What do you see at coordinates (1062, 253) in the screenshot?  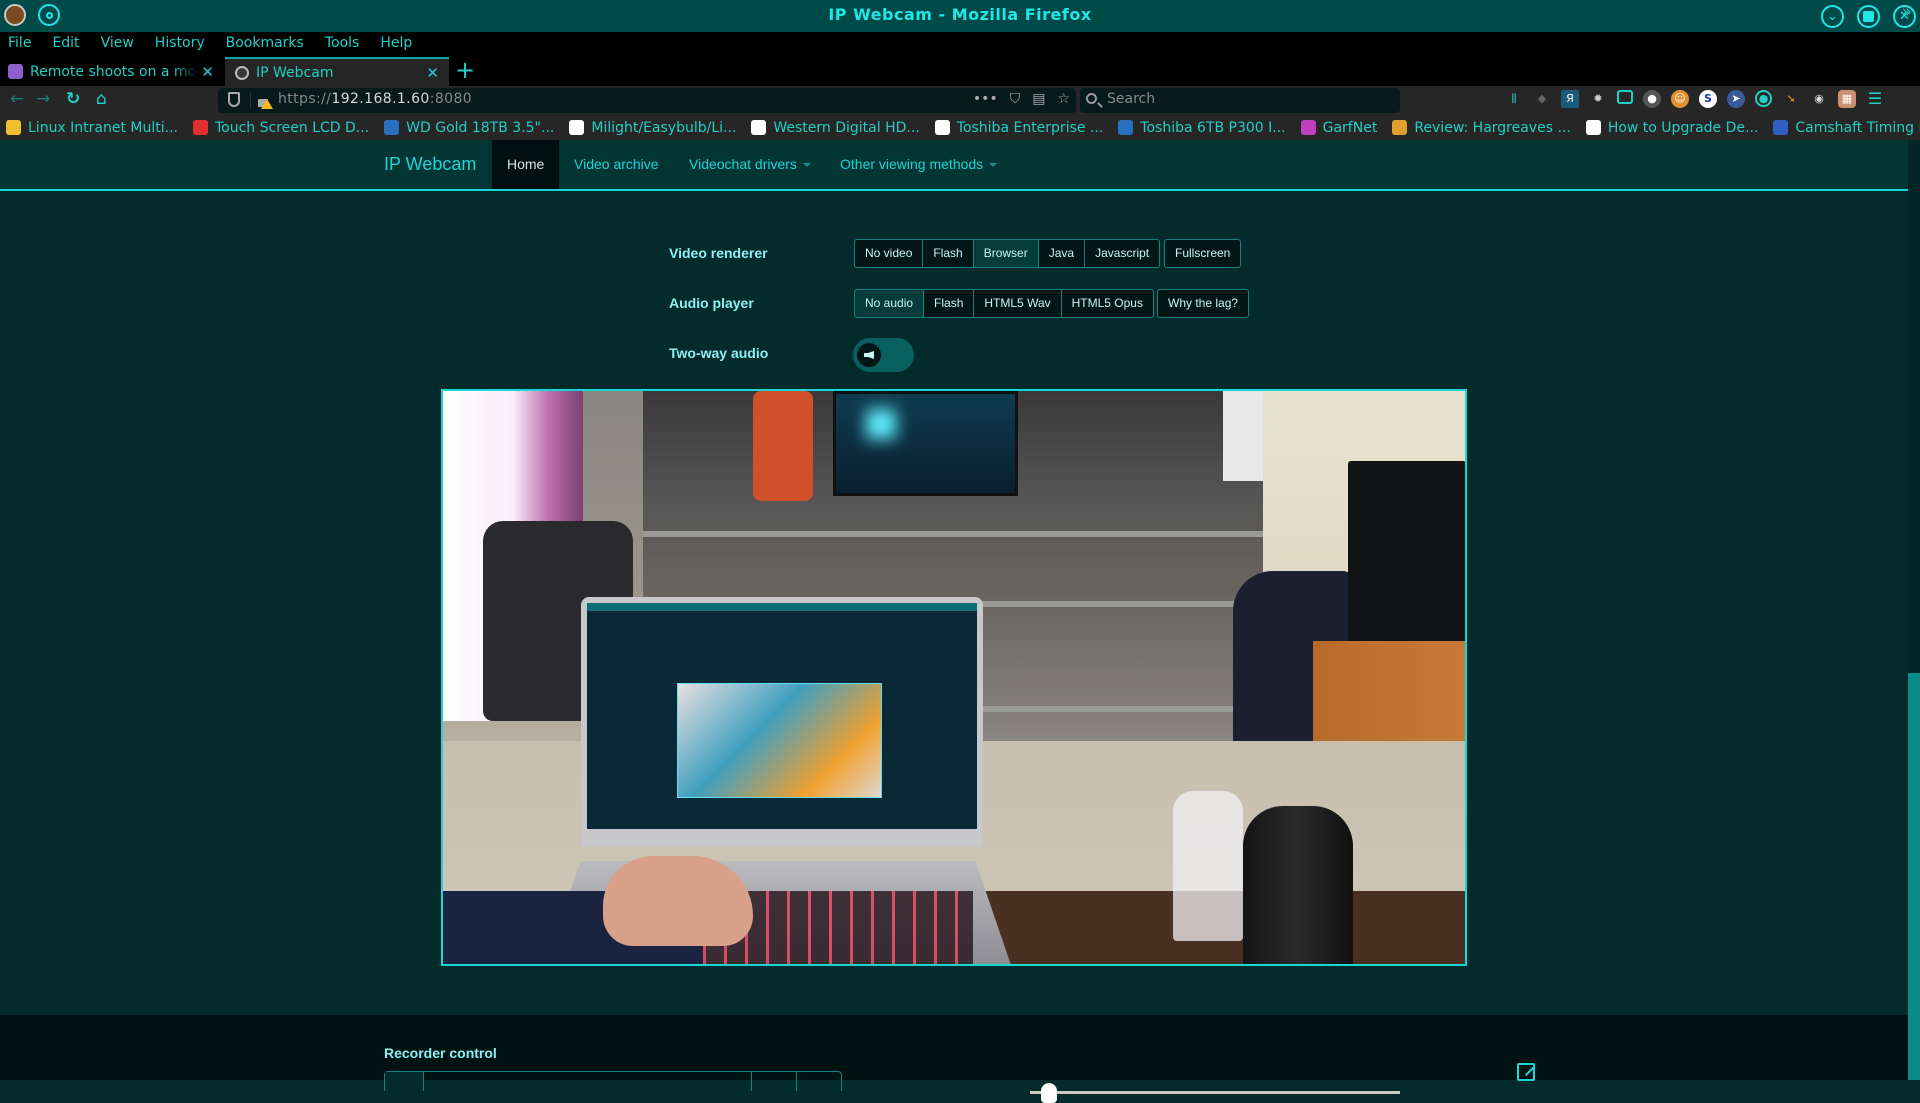 I see `video-java-button: Java` at bounding box center [1062, 253].